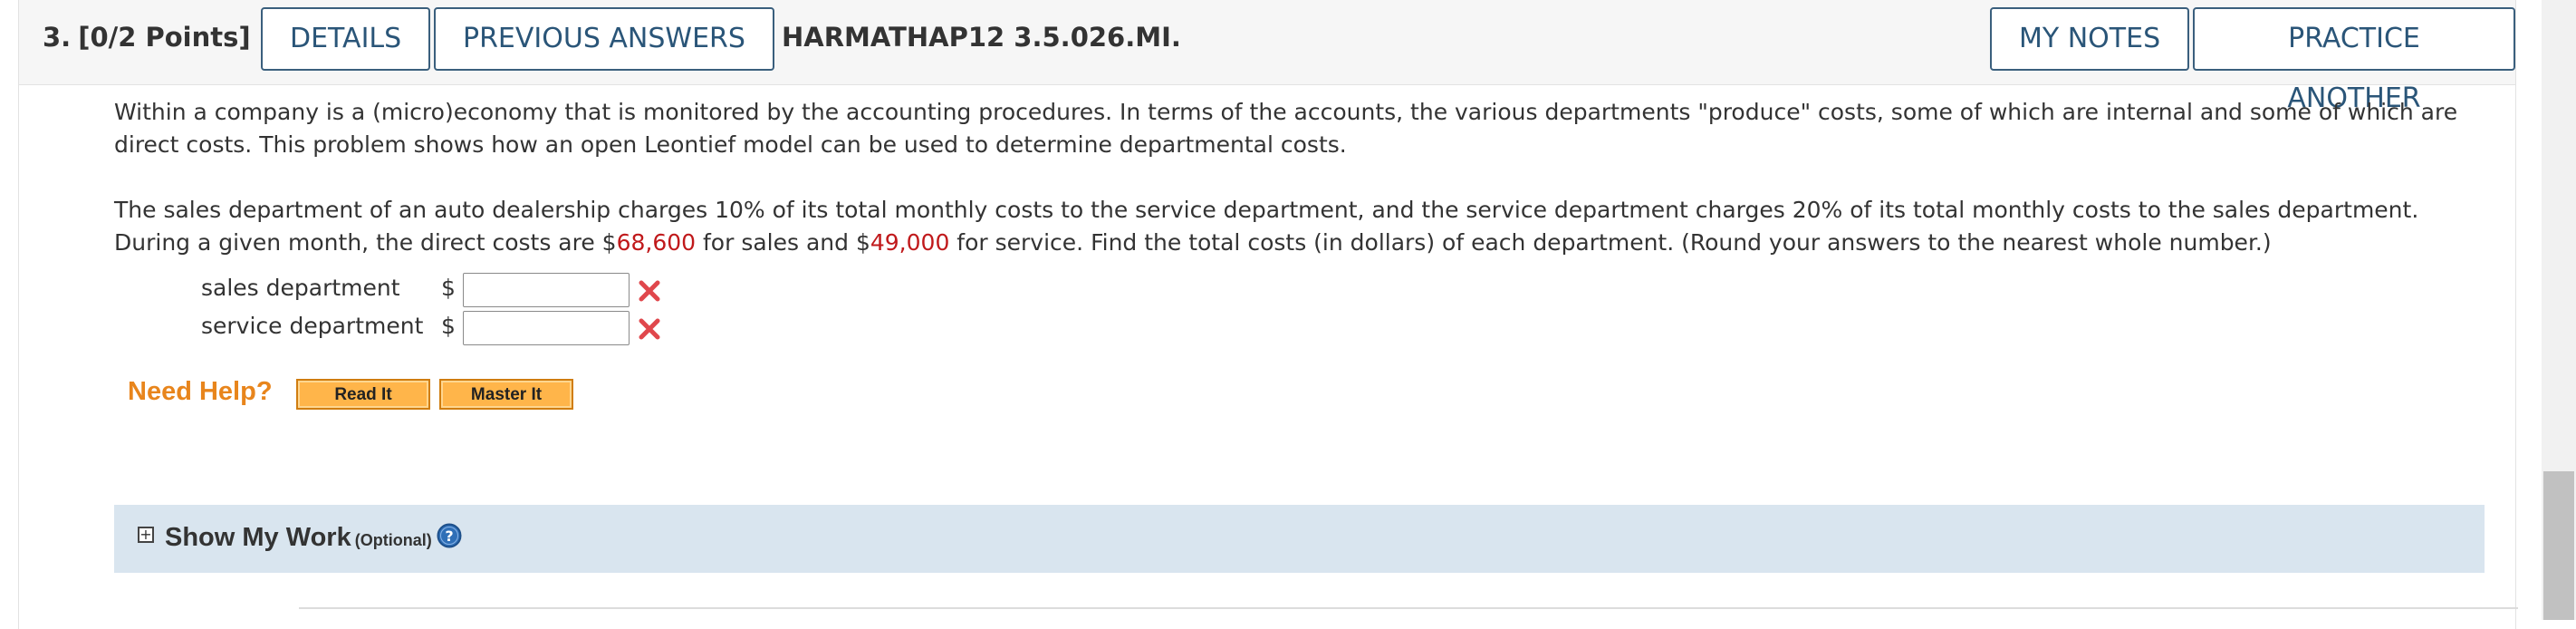  What do you see at coordinates (1299, 539) in the screenshot?
I see `show-my-work-panel: + Show My Work (Optional) ?` at bounding box center [1299, 539].